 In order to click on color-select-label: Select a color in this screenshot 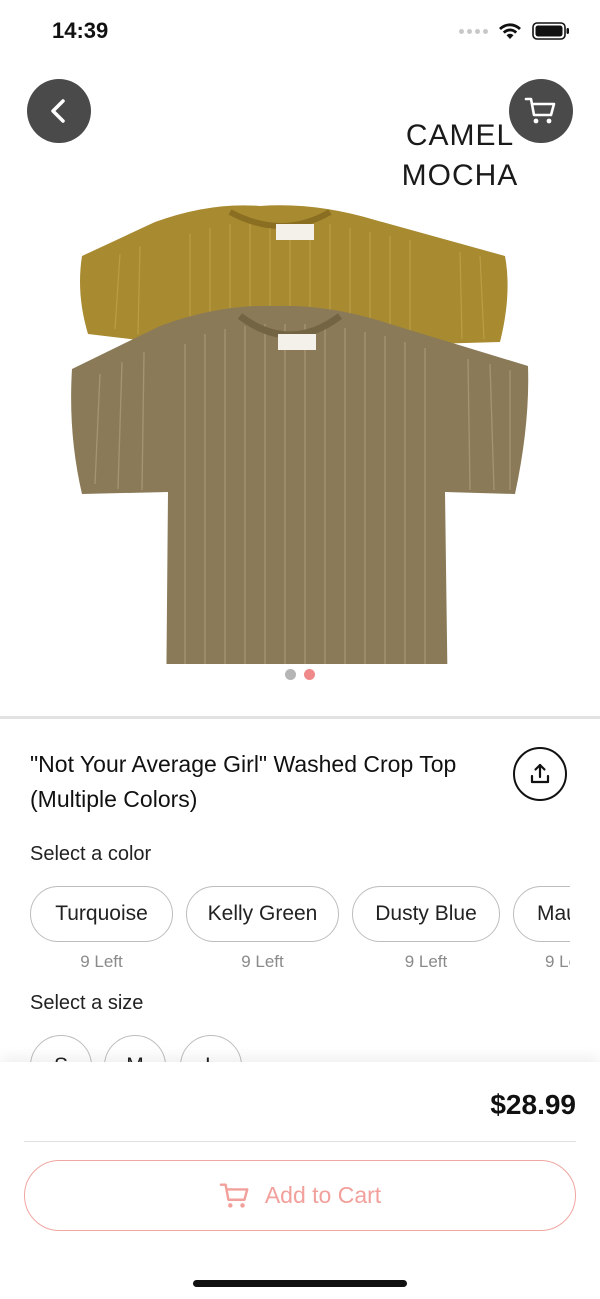, I will do `click(91, 854)`.